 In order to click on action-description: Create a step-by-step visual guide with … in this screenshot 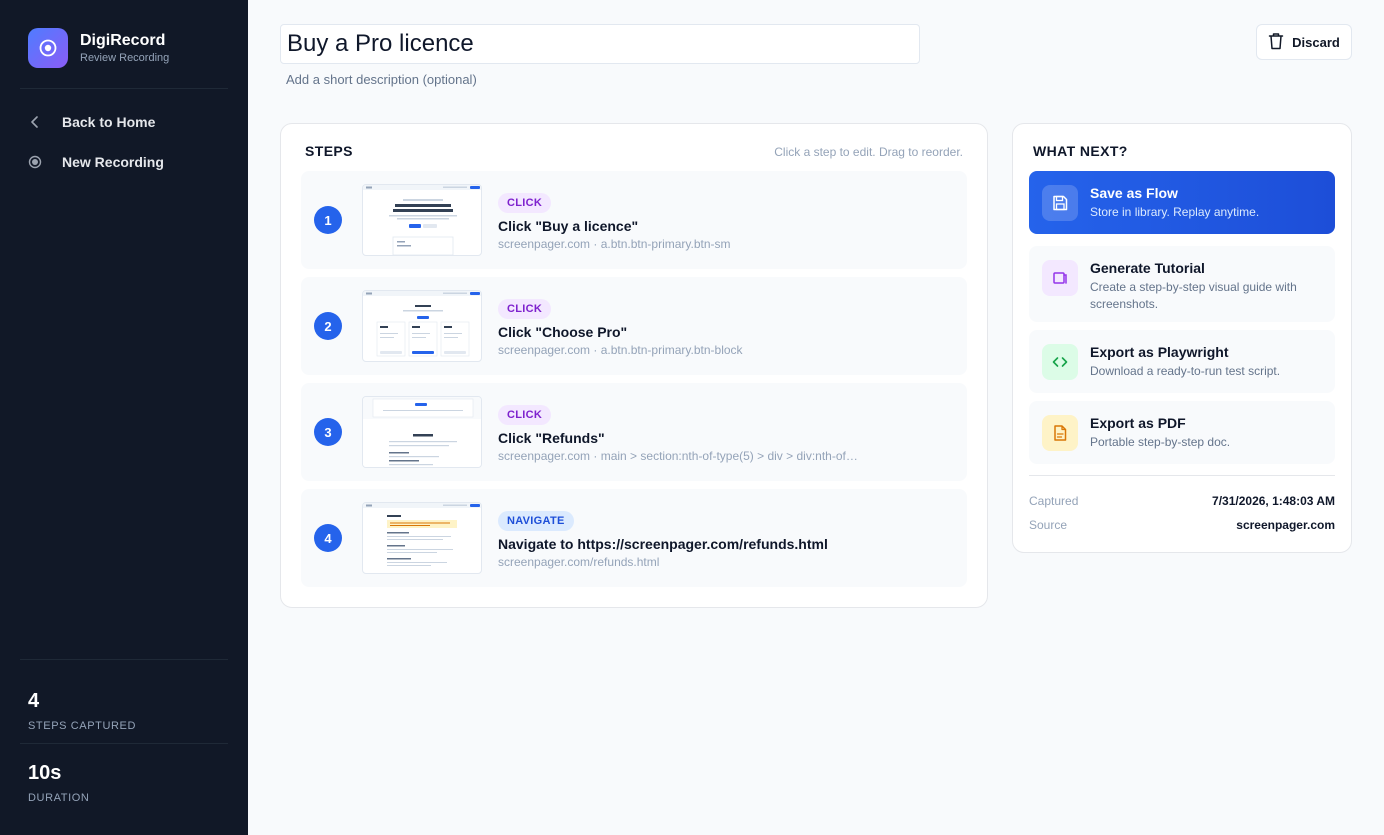, I will do `click(1193, 295)`.